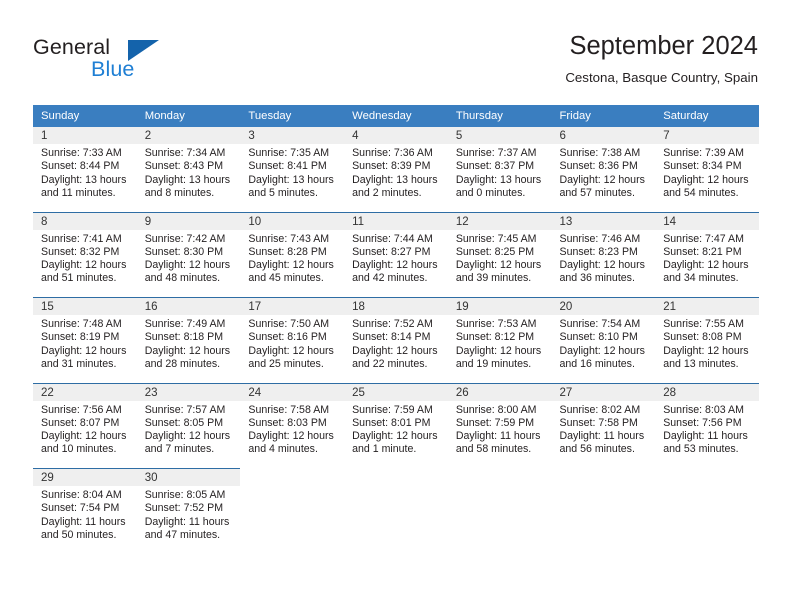 The height and width of the screenshot is (612, 792). I want to click on sunrise-text: Sunrise: 7:55 AM, so click(703, 324).